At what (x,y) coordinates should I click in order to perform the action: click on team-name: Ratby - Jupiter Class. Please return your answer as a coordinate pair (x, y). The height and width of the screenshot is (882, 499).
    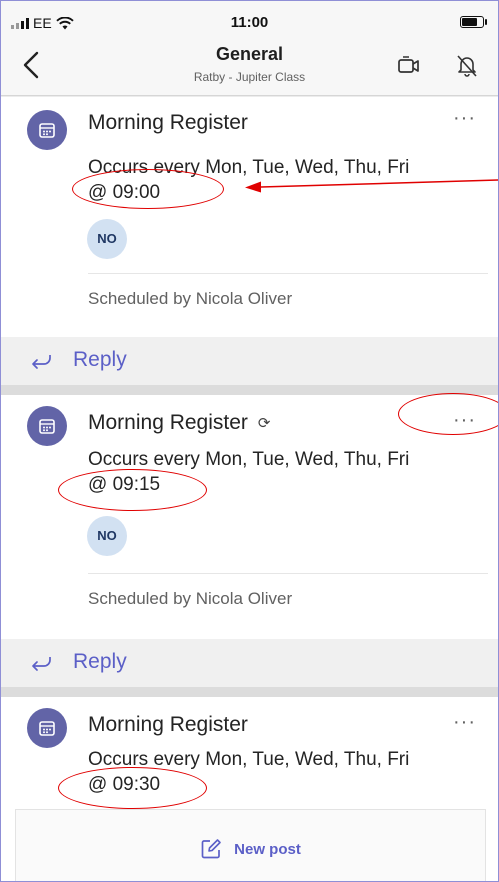
    Looking at the image, I should click on (249, 77).